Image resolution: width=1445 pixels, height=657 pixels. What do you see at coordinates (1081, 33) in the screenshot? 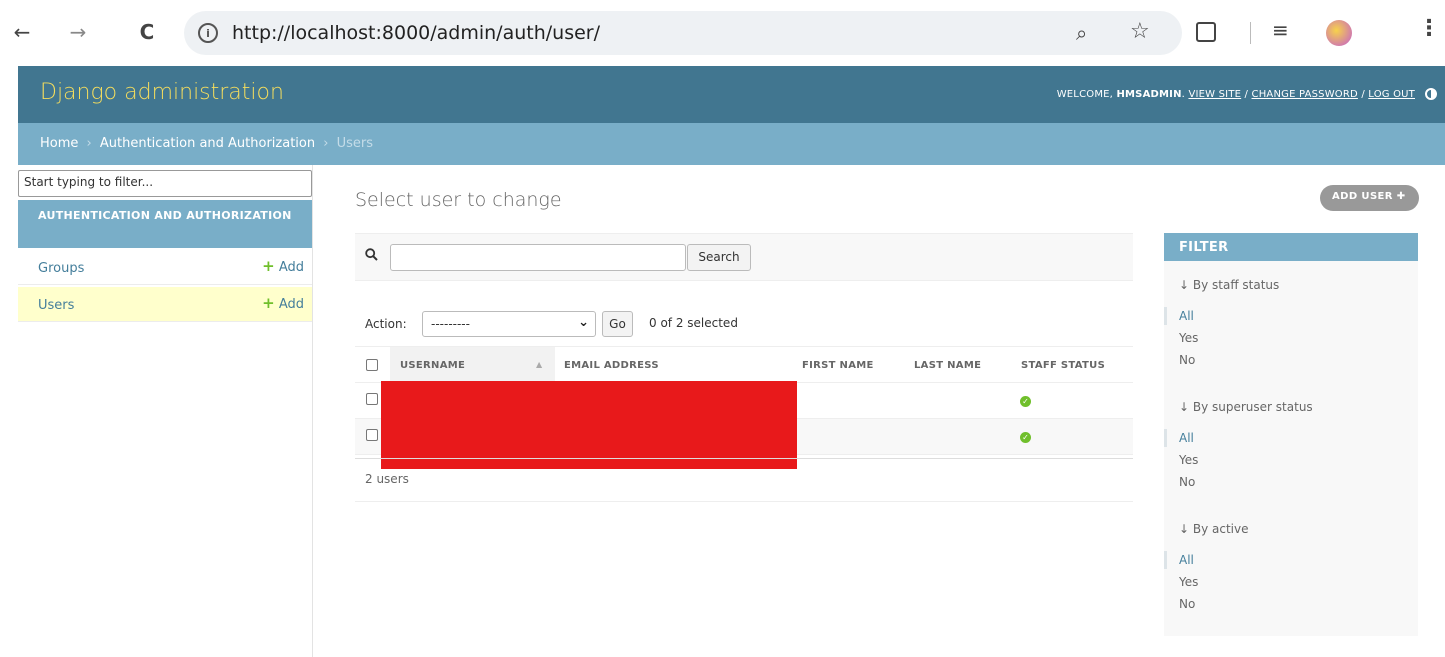
I see `zoom-icon: ⌕` at bounding box center [1081, 33].